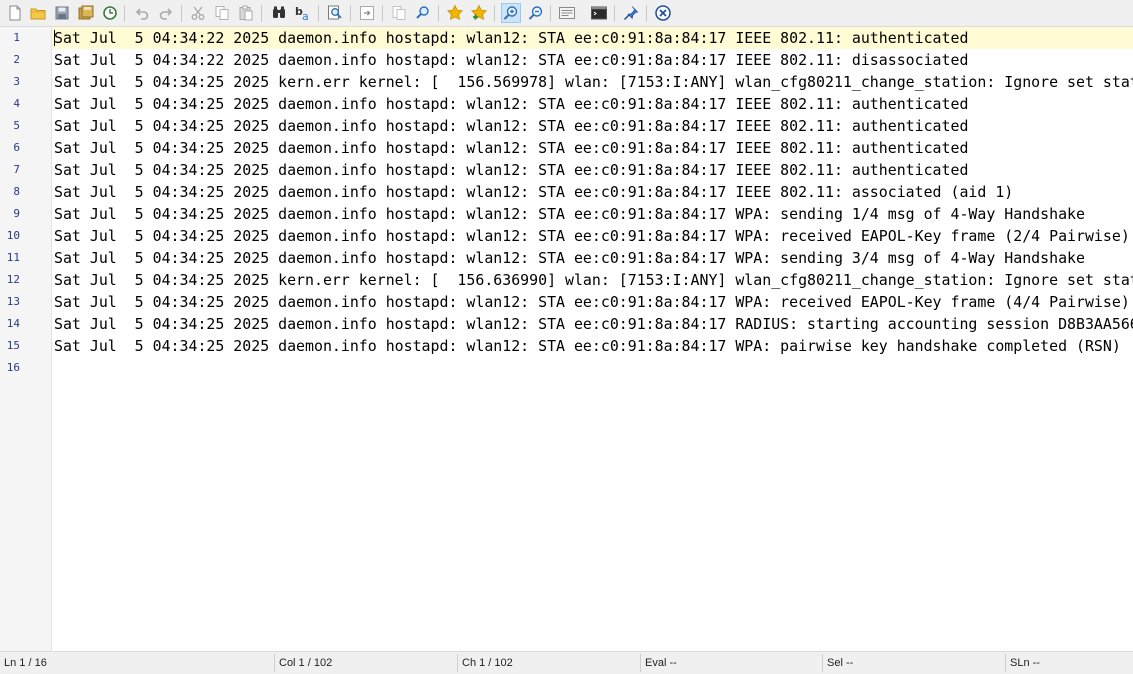 The width and height of the screenshot is (1133, 674). I want to click on svg-text: a, so click(305, 16).